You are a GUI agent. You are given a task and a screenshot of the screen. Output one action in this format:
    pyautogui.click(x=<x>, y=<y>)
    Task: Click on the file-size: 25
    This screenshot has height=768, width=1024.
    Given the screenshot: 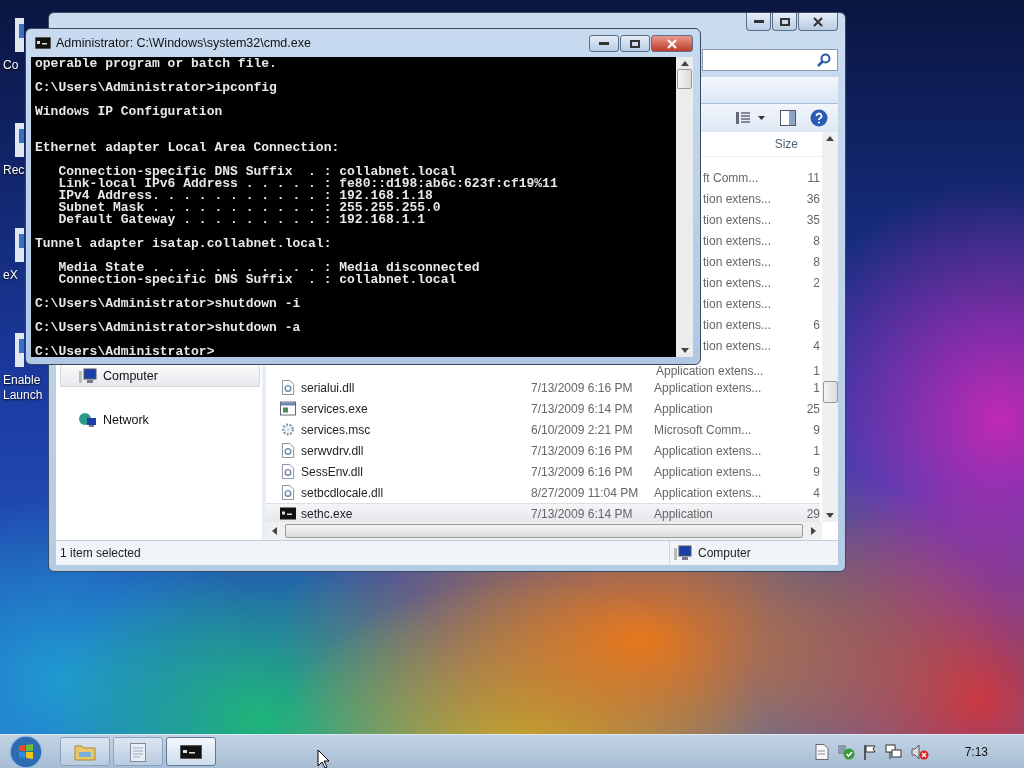 What is the action you would take?
    pyautogui.click(x=813, y=408)
    